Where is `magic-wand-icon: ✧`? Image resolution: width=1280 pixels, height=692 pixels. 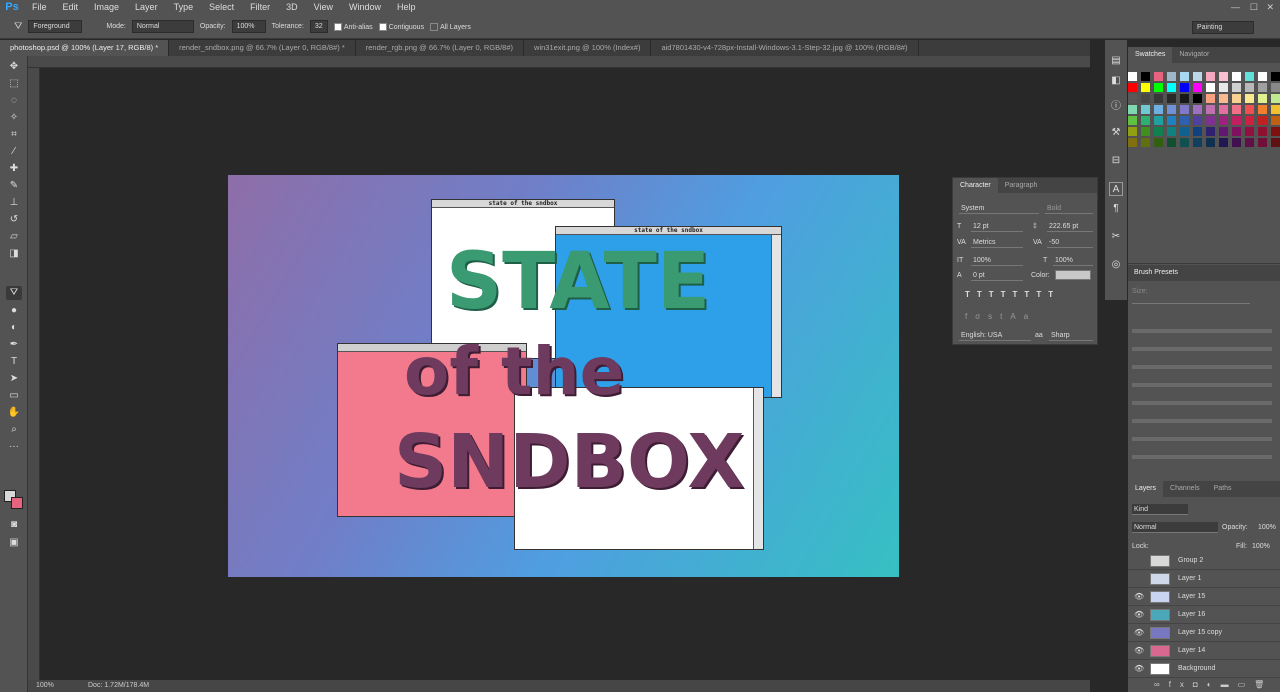 magic-wand-icon: ✧ is located at coordinates (14, 118).